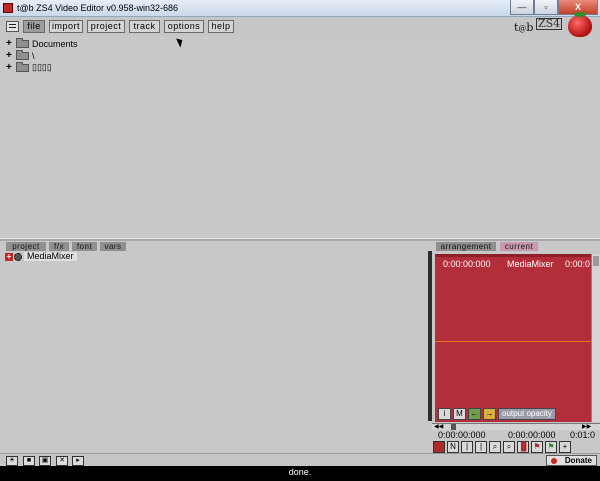  Describe the element at coordinates (527, 414) in the screenshot. I see `output-opacity-button: output opacity` at that location.